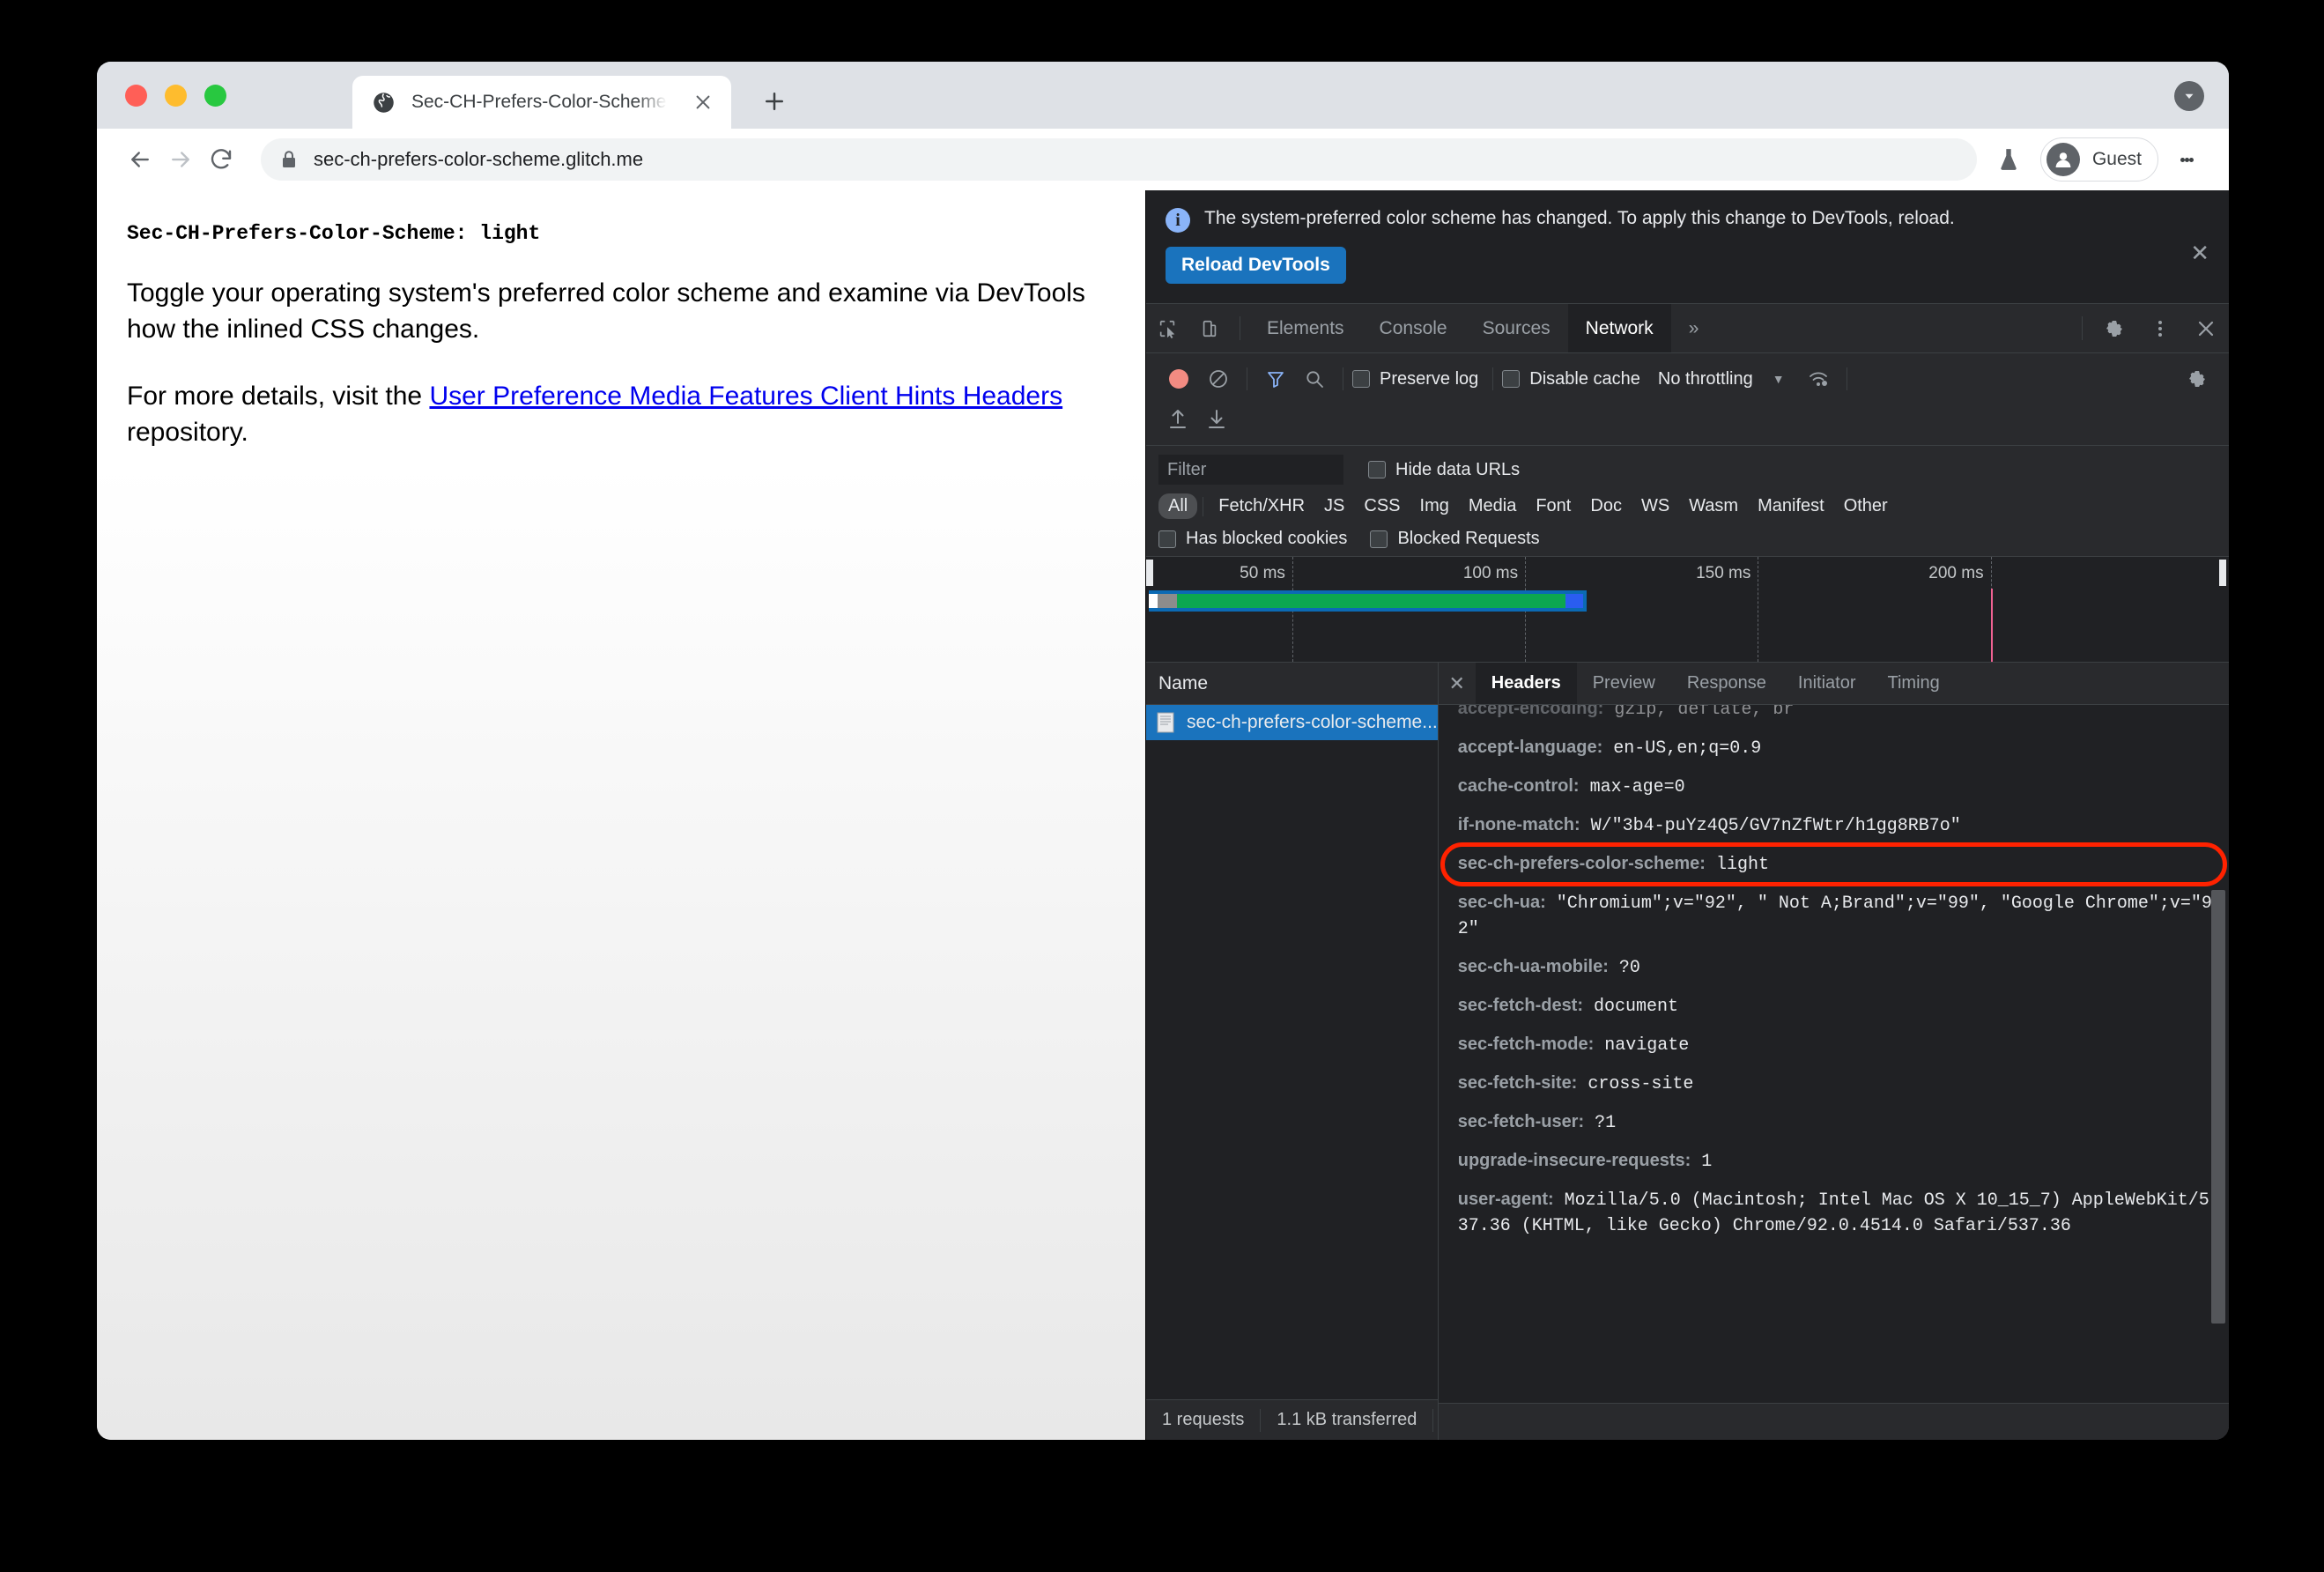 Image resolution: width=2324 pixels, height=1572 pixels. I want to click on type-filter-css: CSS, so click(1382, 506).